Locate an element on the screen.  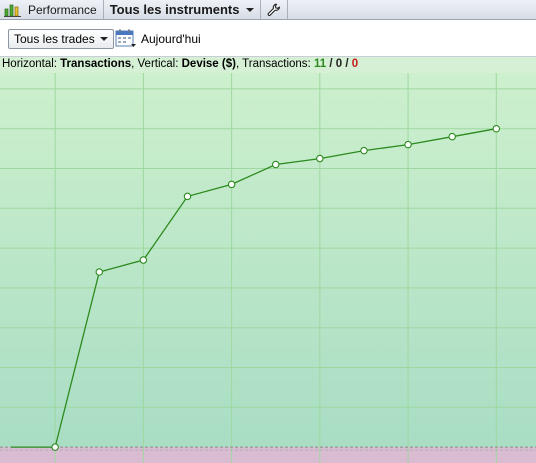
wrench-icon is located at coordinates (273, 9).